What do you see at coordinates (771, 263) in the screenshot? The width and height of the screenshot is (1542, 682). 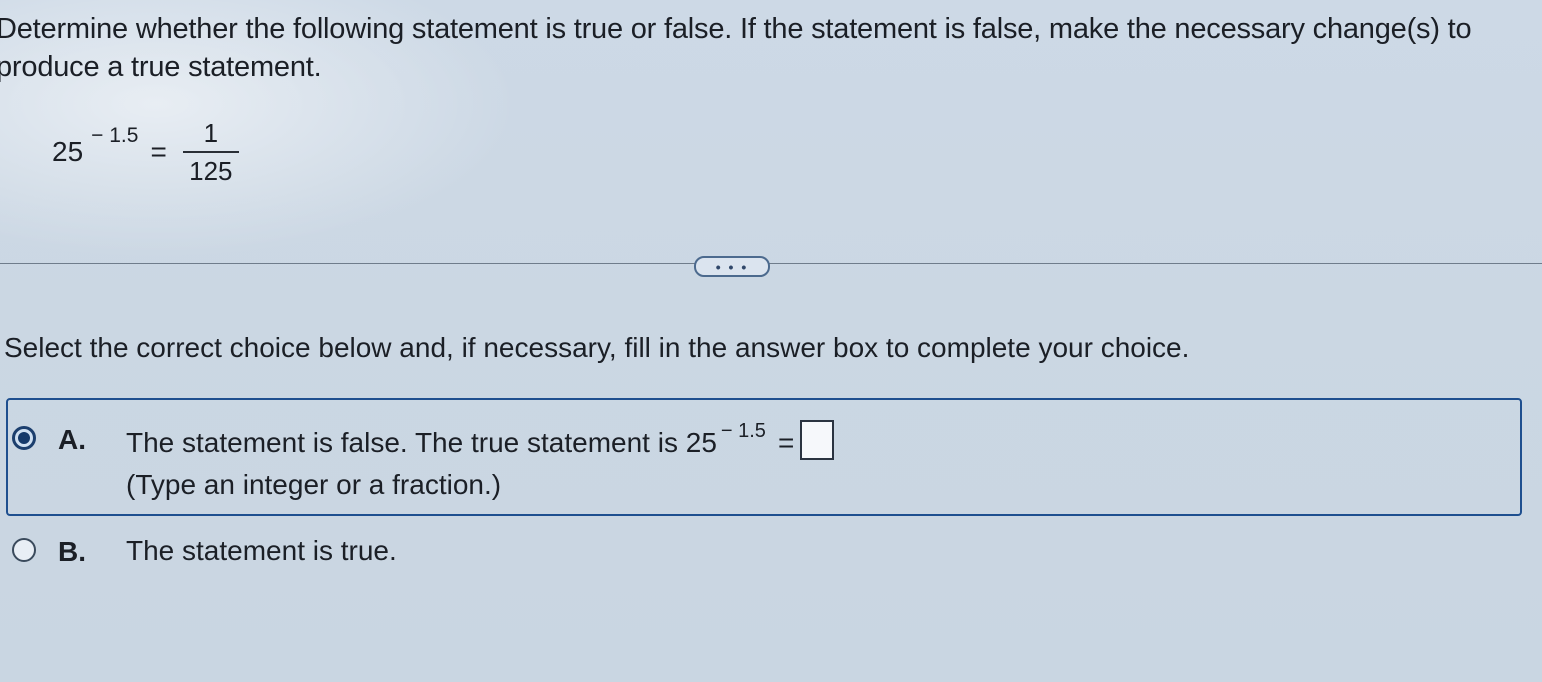 I see `section-divider` at bounding box center [771, 263].